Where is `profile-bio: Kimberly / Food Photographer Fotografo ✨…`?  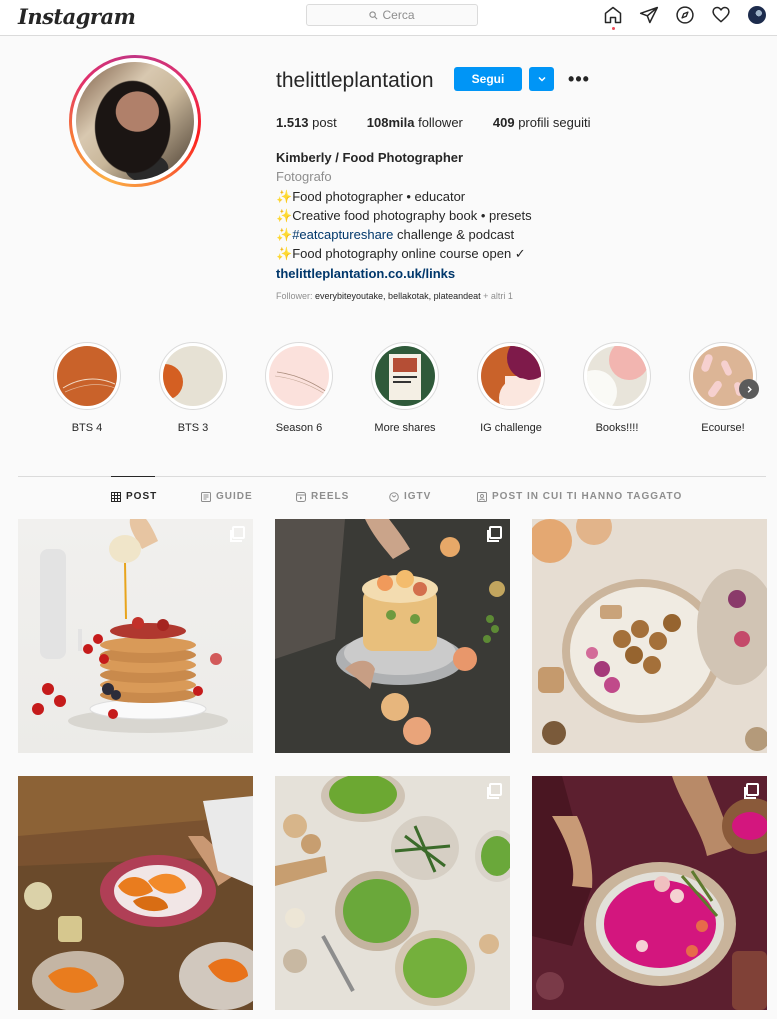 profile-bio: Kimberly / Food Photographer Fotografo ✨… is located at coordinates (426, 215).